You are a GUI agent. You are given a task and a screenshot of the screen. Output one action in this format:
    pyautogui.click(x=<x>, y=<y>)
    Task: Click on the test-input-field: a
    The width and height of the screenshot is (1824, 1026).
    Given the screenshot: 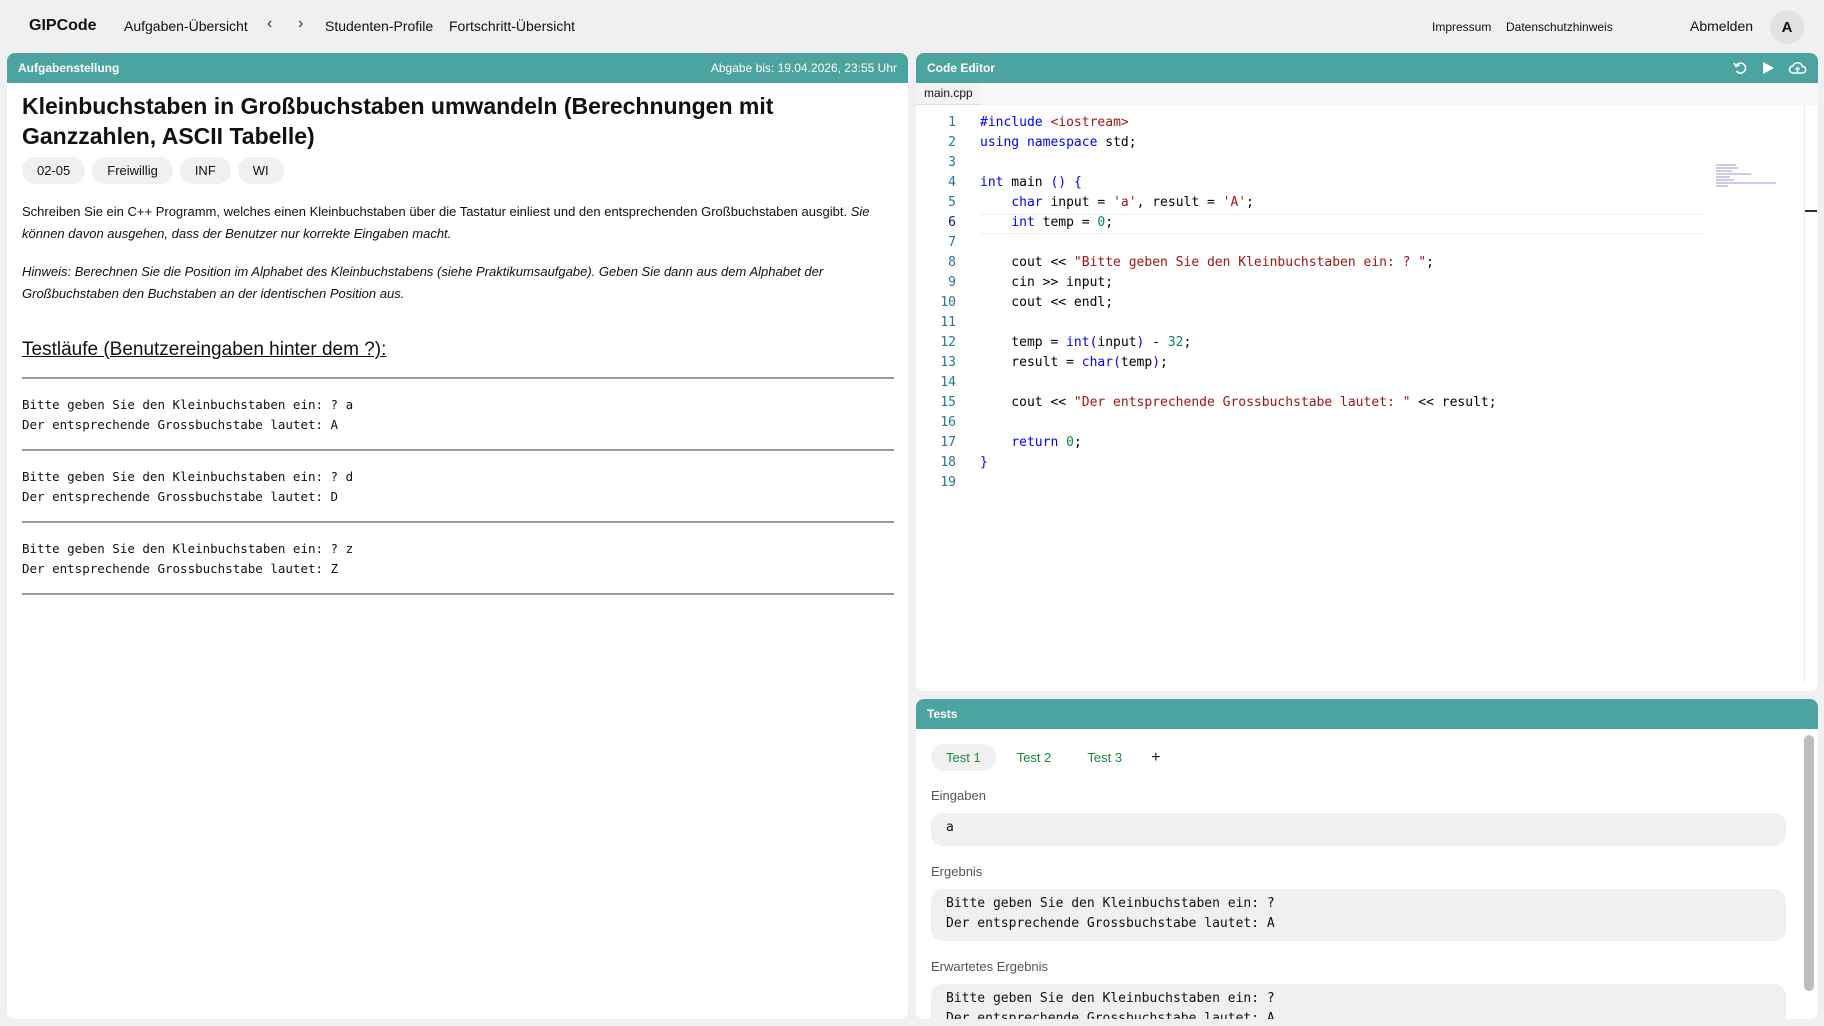 What is the action you would take?
    pyautogui.click(x=1358, y=829)
    